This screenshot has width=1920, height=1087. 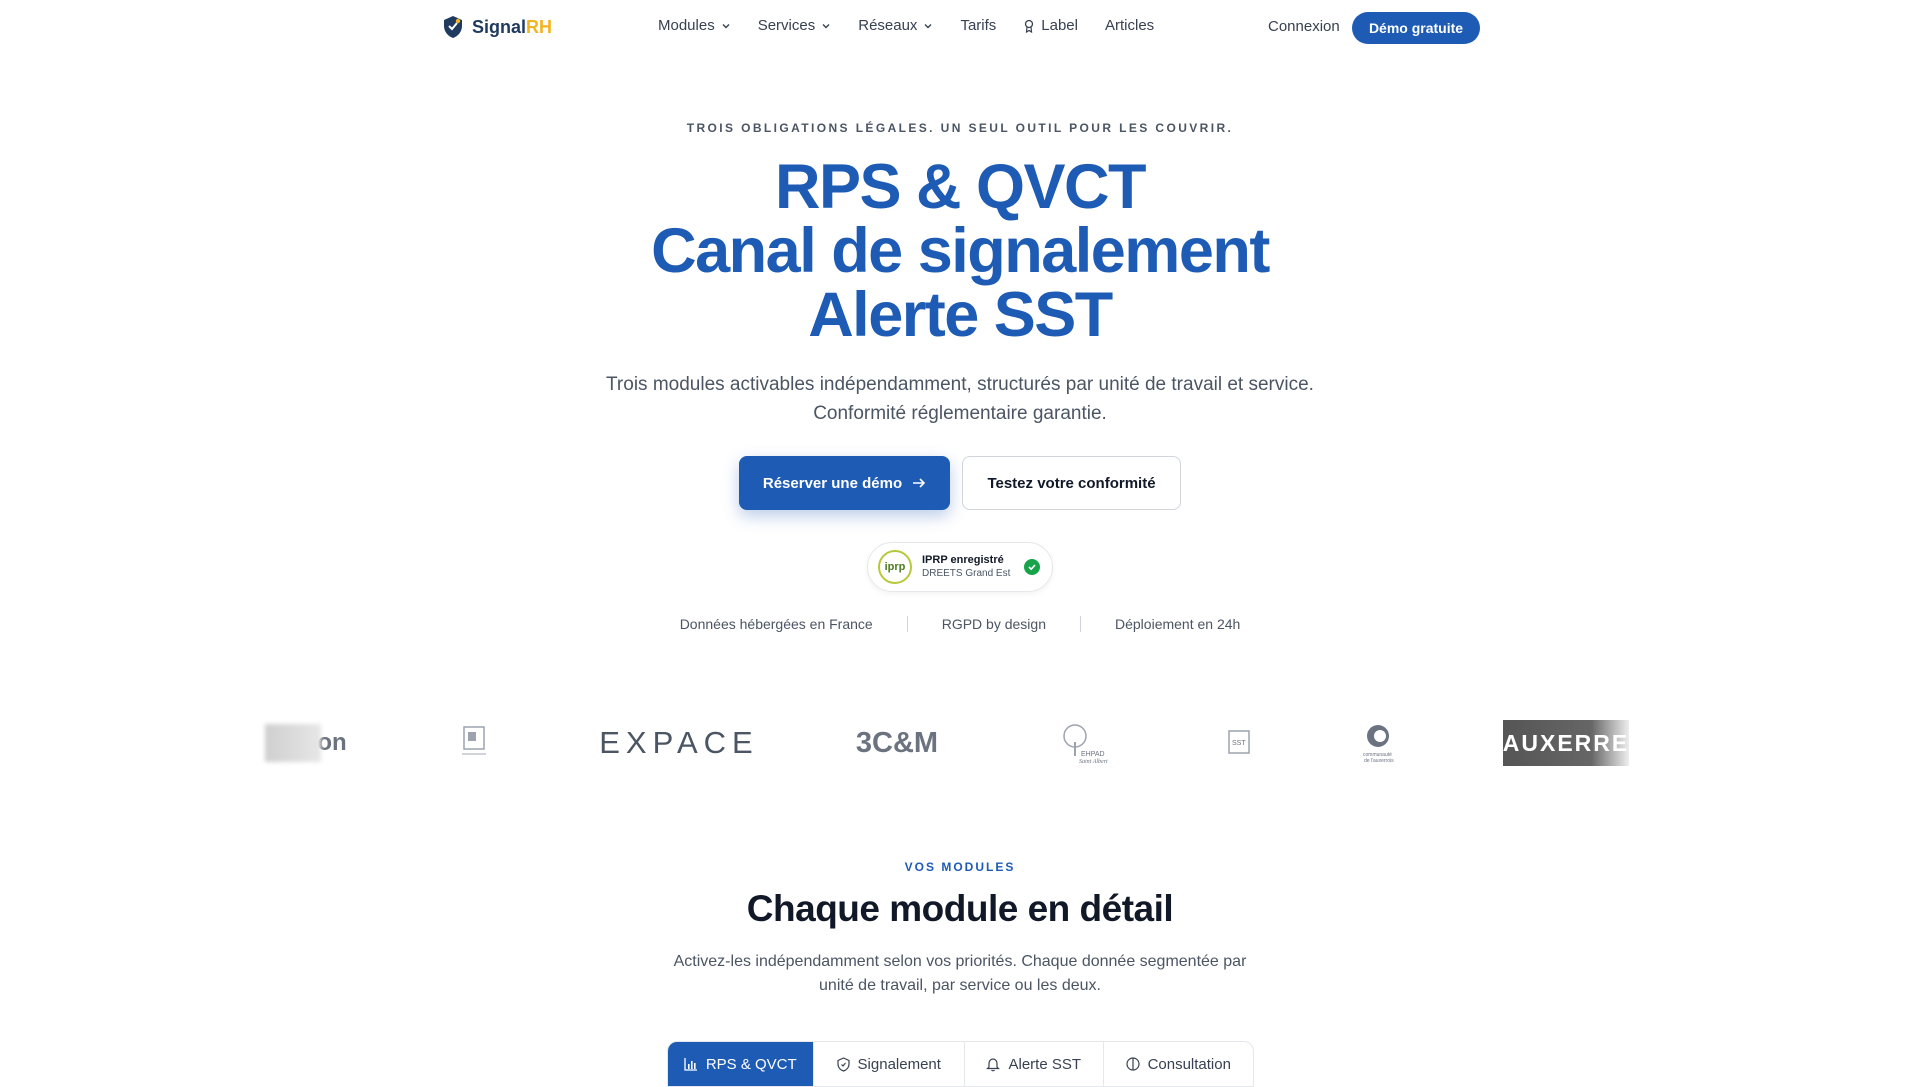 I want to click on section-eyebrow: VOS MODULES, so click(x=960, y=867).